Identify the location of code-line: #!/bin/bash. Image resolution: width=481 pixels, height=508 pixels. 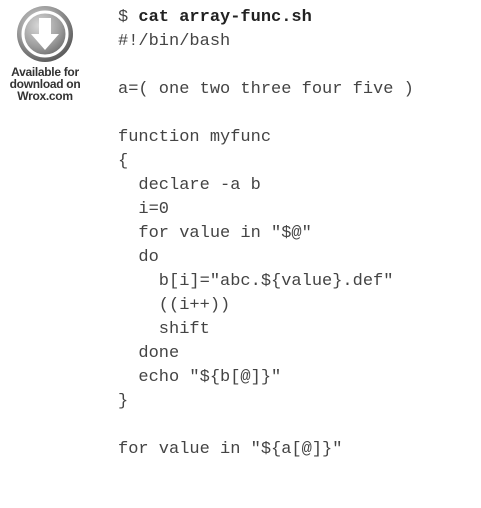
(174, 41).